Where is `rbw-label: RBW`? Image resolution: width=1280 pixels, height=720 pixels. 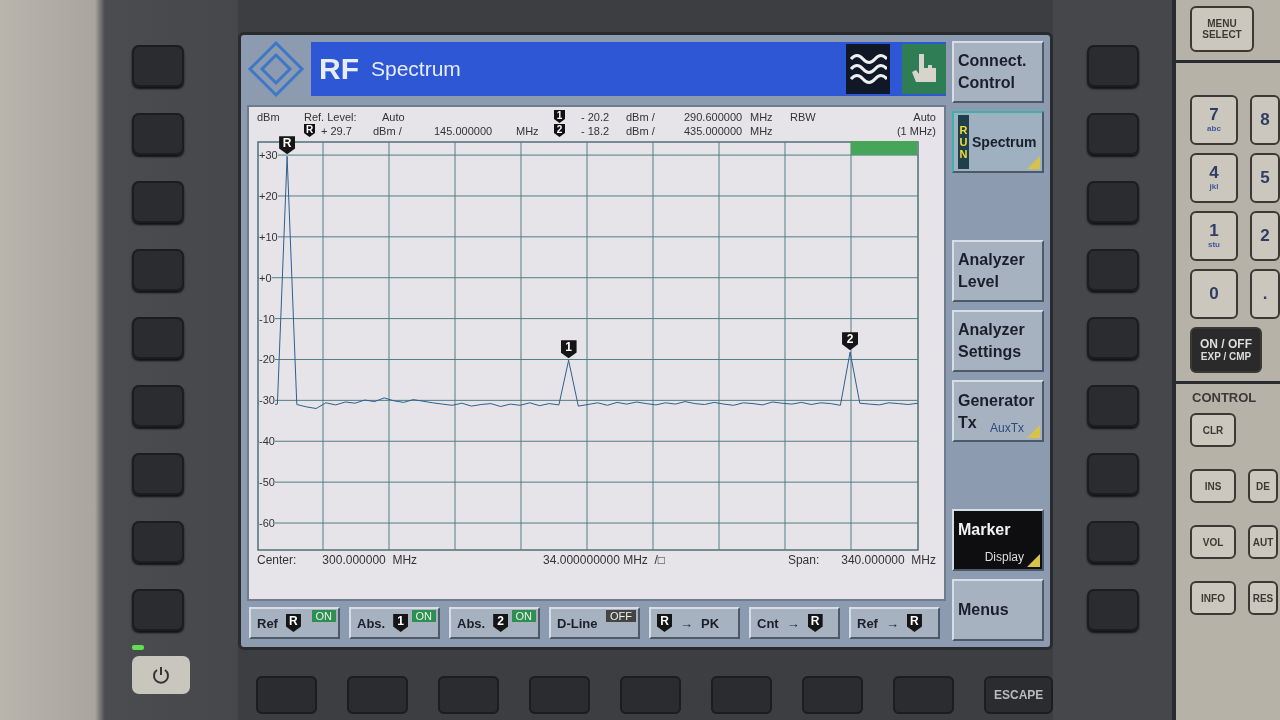 rbw-label: RBW is located at coordinates (803, 116).